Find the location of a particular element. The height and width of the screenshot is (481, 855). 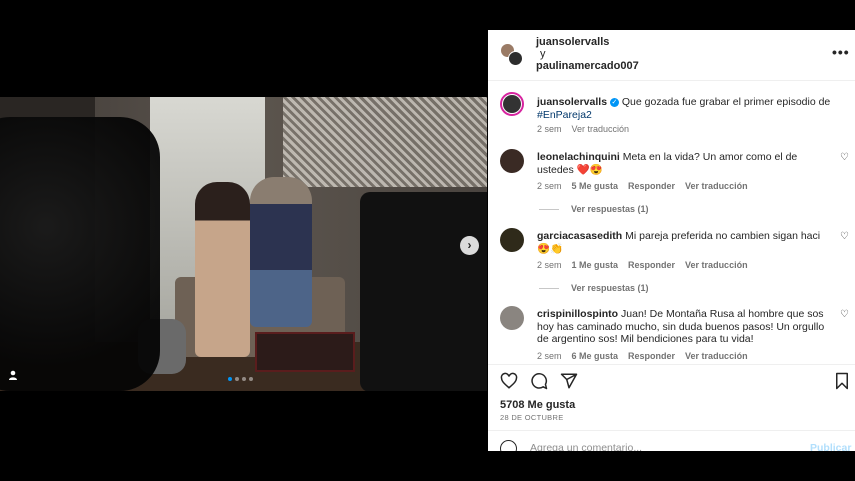

action-bar is located at coordinates (671, 381).